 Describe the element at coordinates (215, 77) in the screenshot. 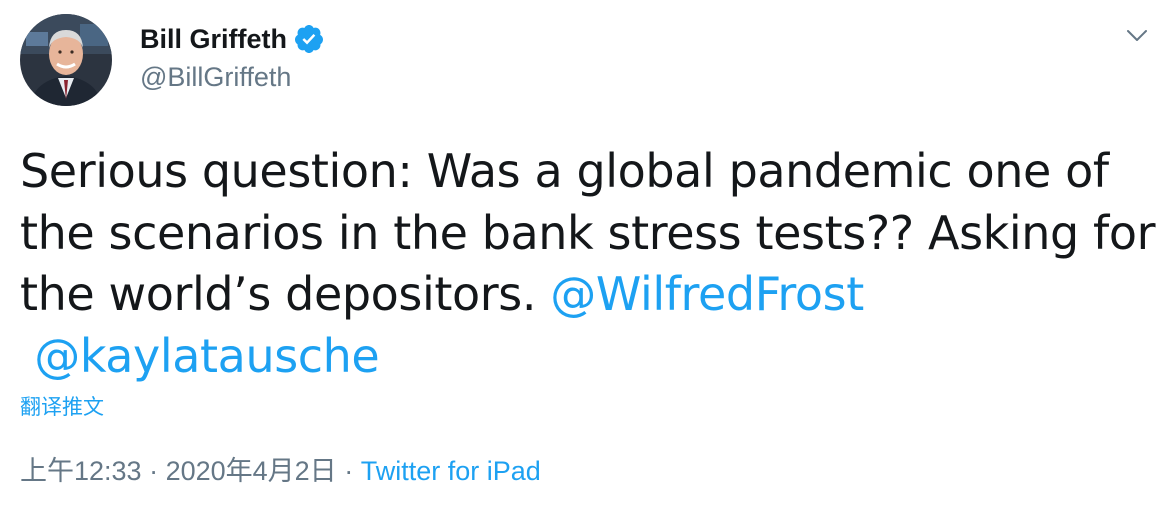

I see `user-handle: @BillGriffeth` at that location.